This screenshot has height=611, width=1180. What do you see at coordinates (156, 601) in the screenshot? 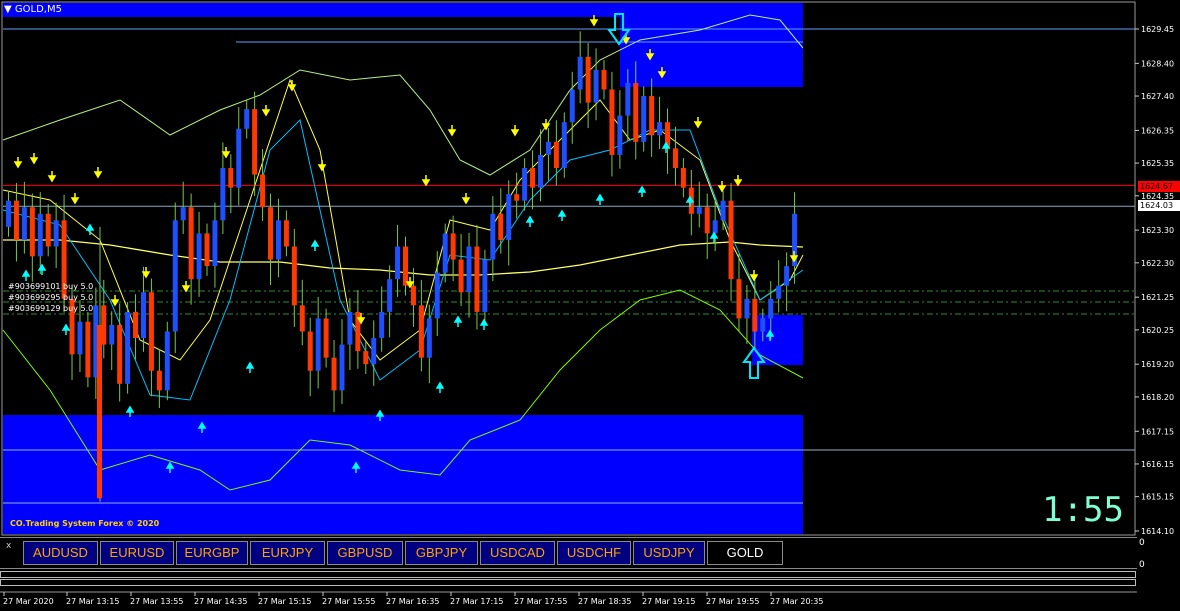
I see `time-tick-label: 27 Mar 13:55` at bounding box center [156, 601].